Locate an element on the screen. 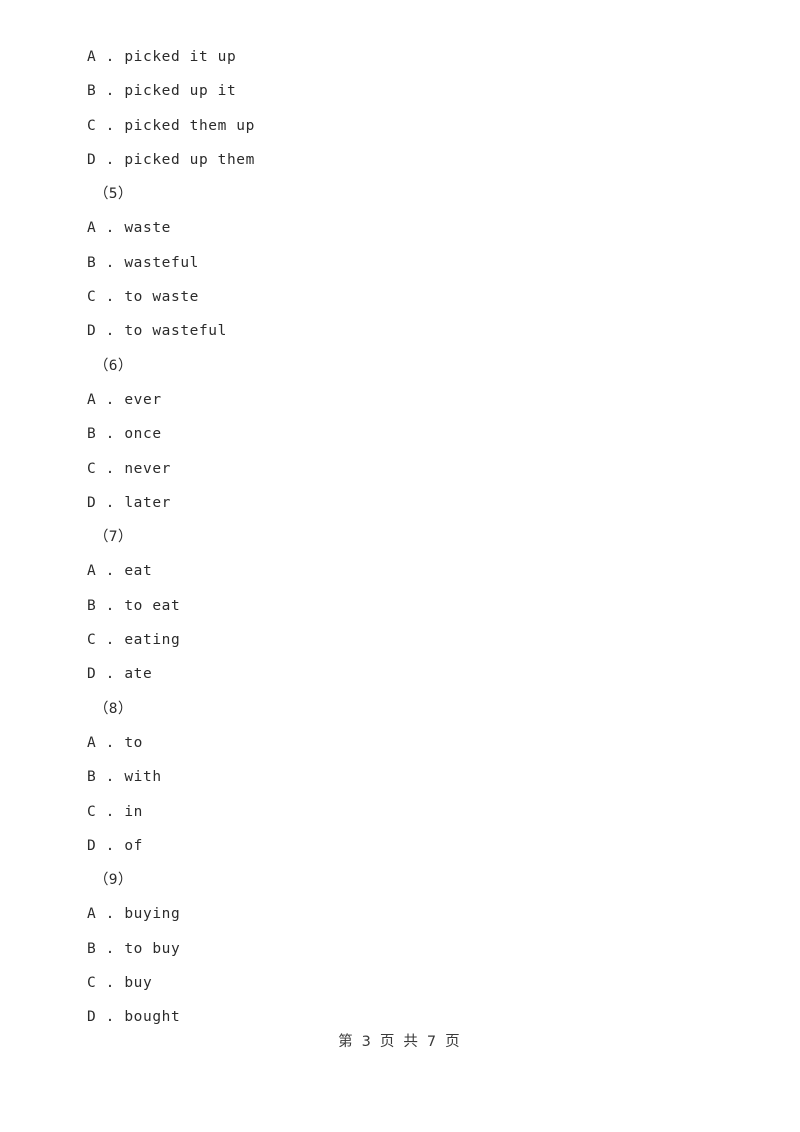  option-text: buying is located at coordinates (152, 914).